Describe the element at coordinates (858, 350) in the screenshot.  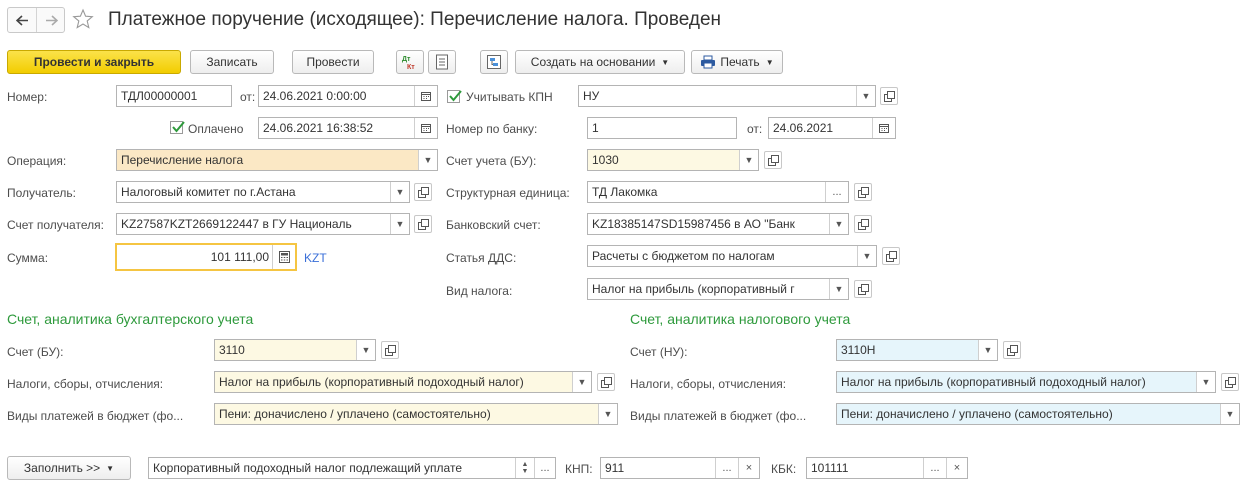
I see `nu-account-value: 3110Н` at that location.